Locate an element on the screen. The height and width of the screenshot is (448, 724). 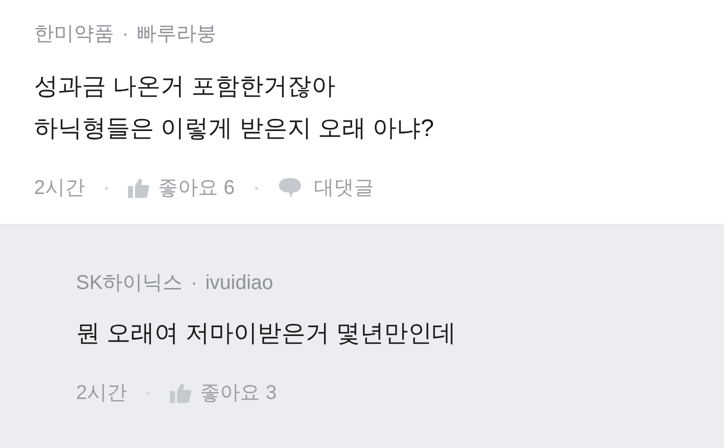
company-name: SK하이닉스 is located at coordinates (129, 283).